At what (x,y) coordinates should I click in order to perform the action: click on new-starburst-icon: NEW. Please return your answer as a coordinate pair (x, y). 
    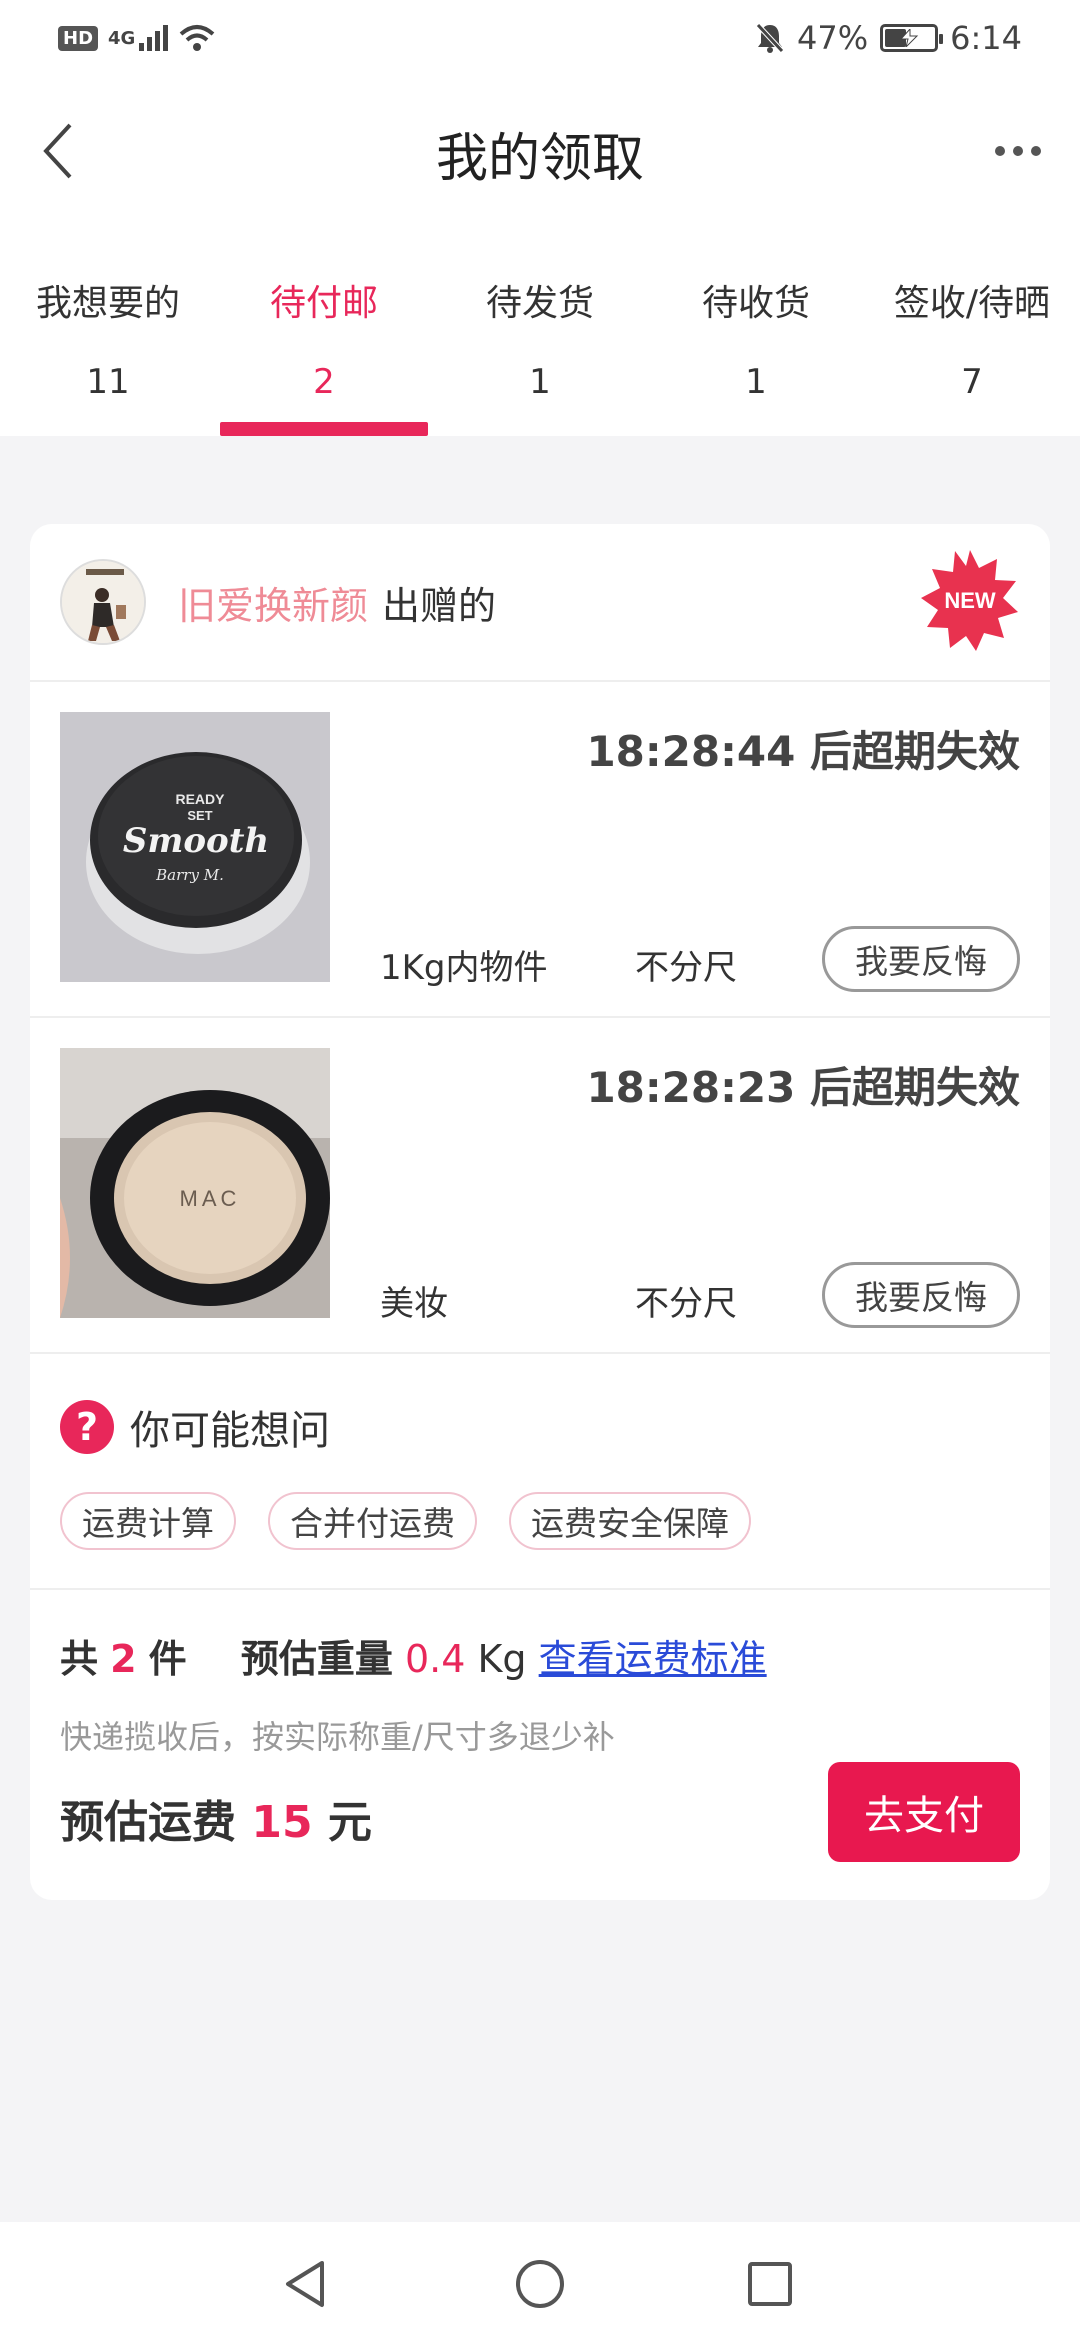
    Looking at the image, I should click on (969, 600).